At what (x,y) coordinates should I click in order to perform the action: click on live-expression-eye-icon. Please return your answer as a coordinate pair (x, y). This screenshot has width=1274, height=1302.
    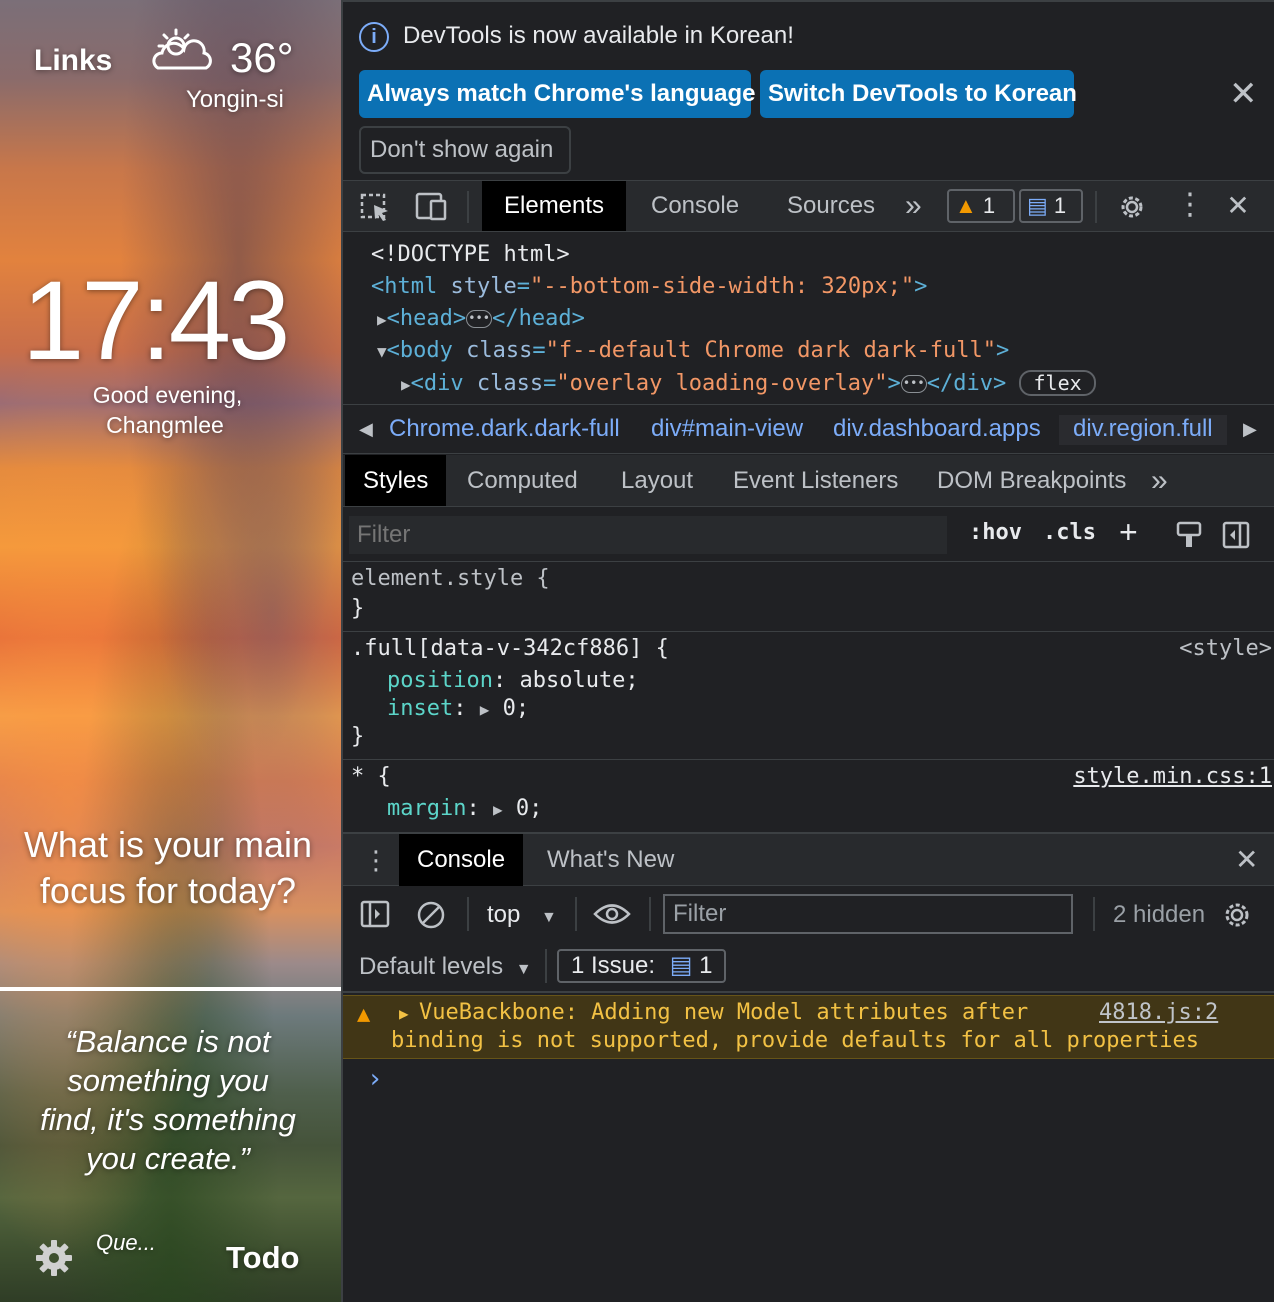
    Looking at the image, I should click on (612, 914).